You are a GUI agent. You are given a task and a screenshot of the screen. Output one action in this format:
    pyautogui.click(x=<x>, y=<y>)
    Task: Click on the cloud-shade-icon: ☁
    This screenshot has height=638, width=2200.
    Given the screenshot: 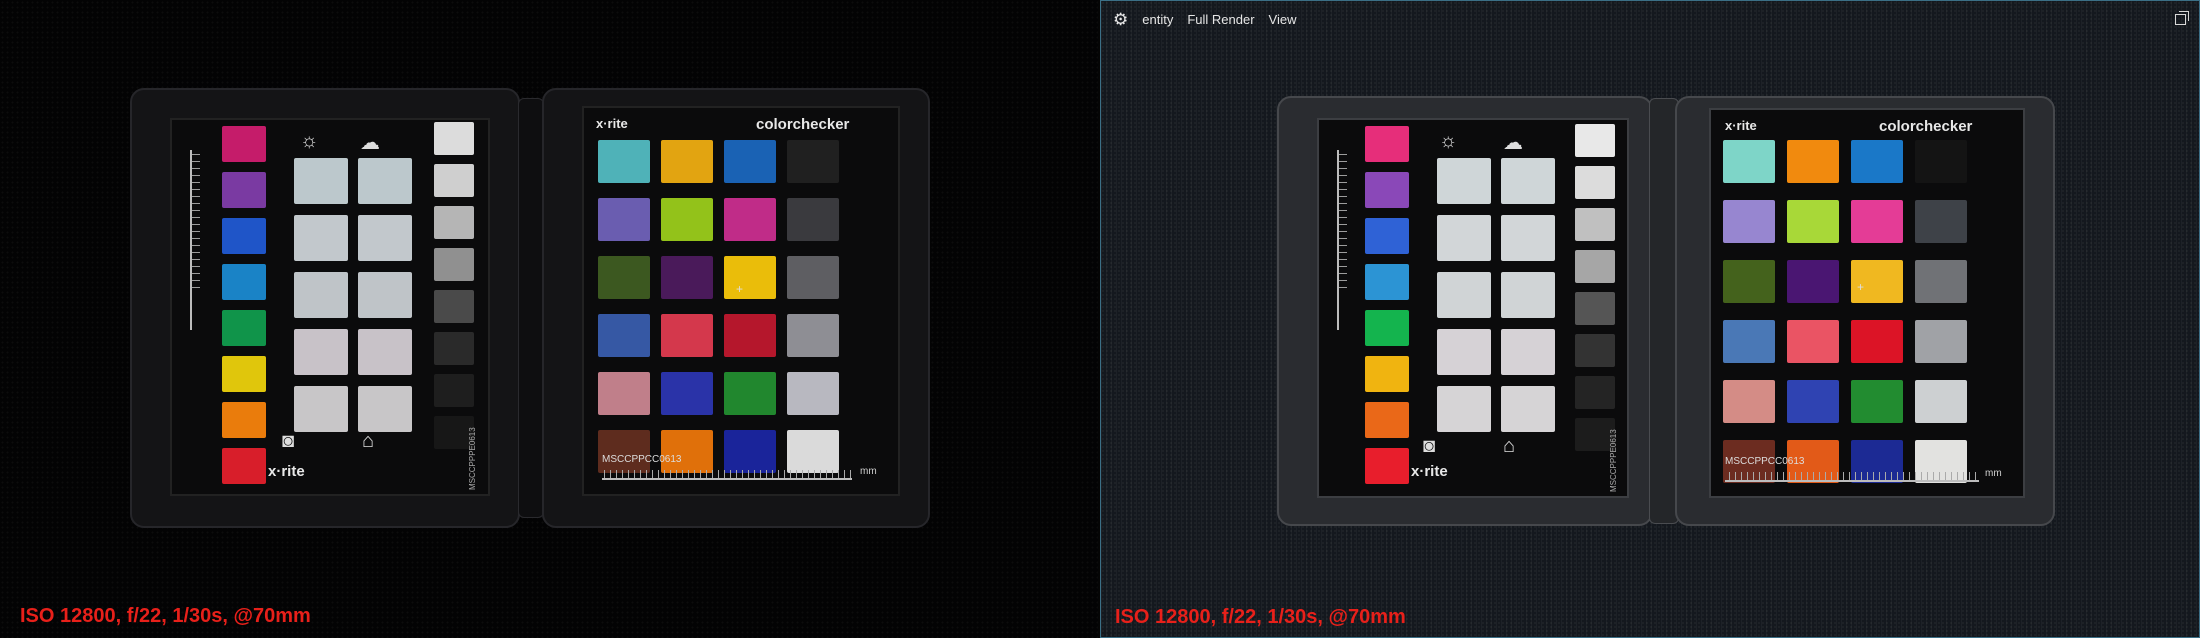 What is the action you would take?
    pyautogui.click(x=370, y=143)
    